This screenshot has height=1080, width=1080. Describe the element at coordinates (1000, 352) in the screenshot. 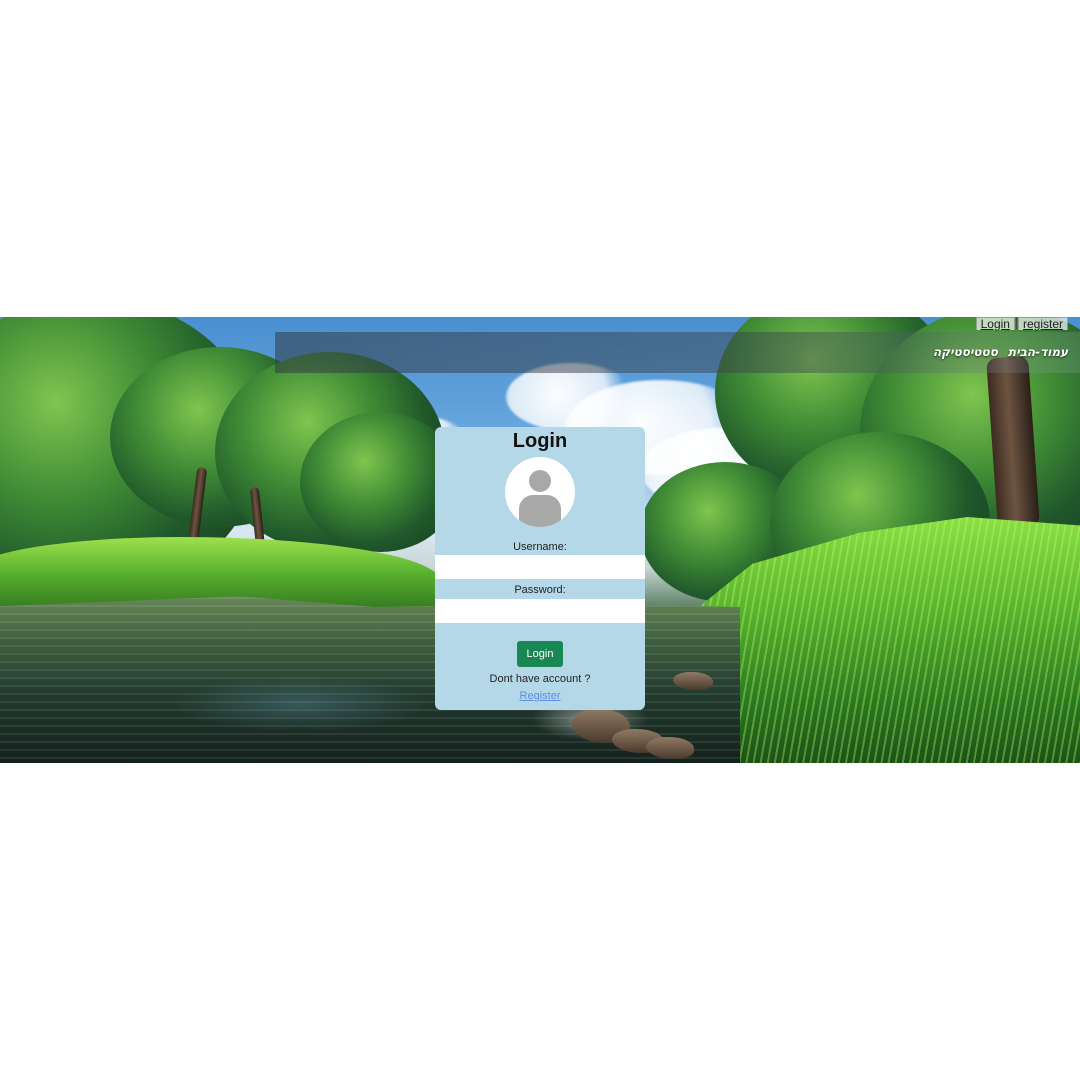

I see `main-navigation: עמוד-הבית סטטיסטיקה` at that location.